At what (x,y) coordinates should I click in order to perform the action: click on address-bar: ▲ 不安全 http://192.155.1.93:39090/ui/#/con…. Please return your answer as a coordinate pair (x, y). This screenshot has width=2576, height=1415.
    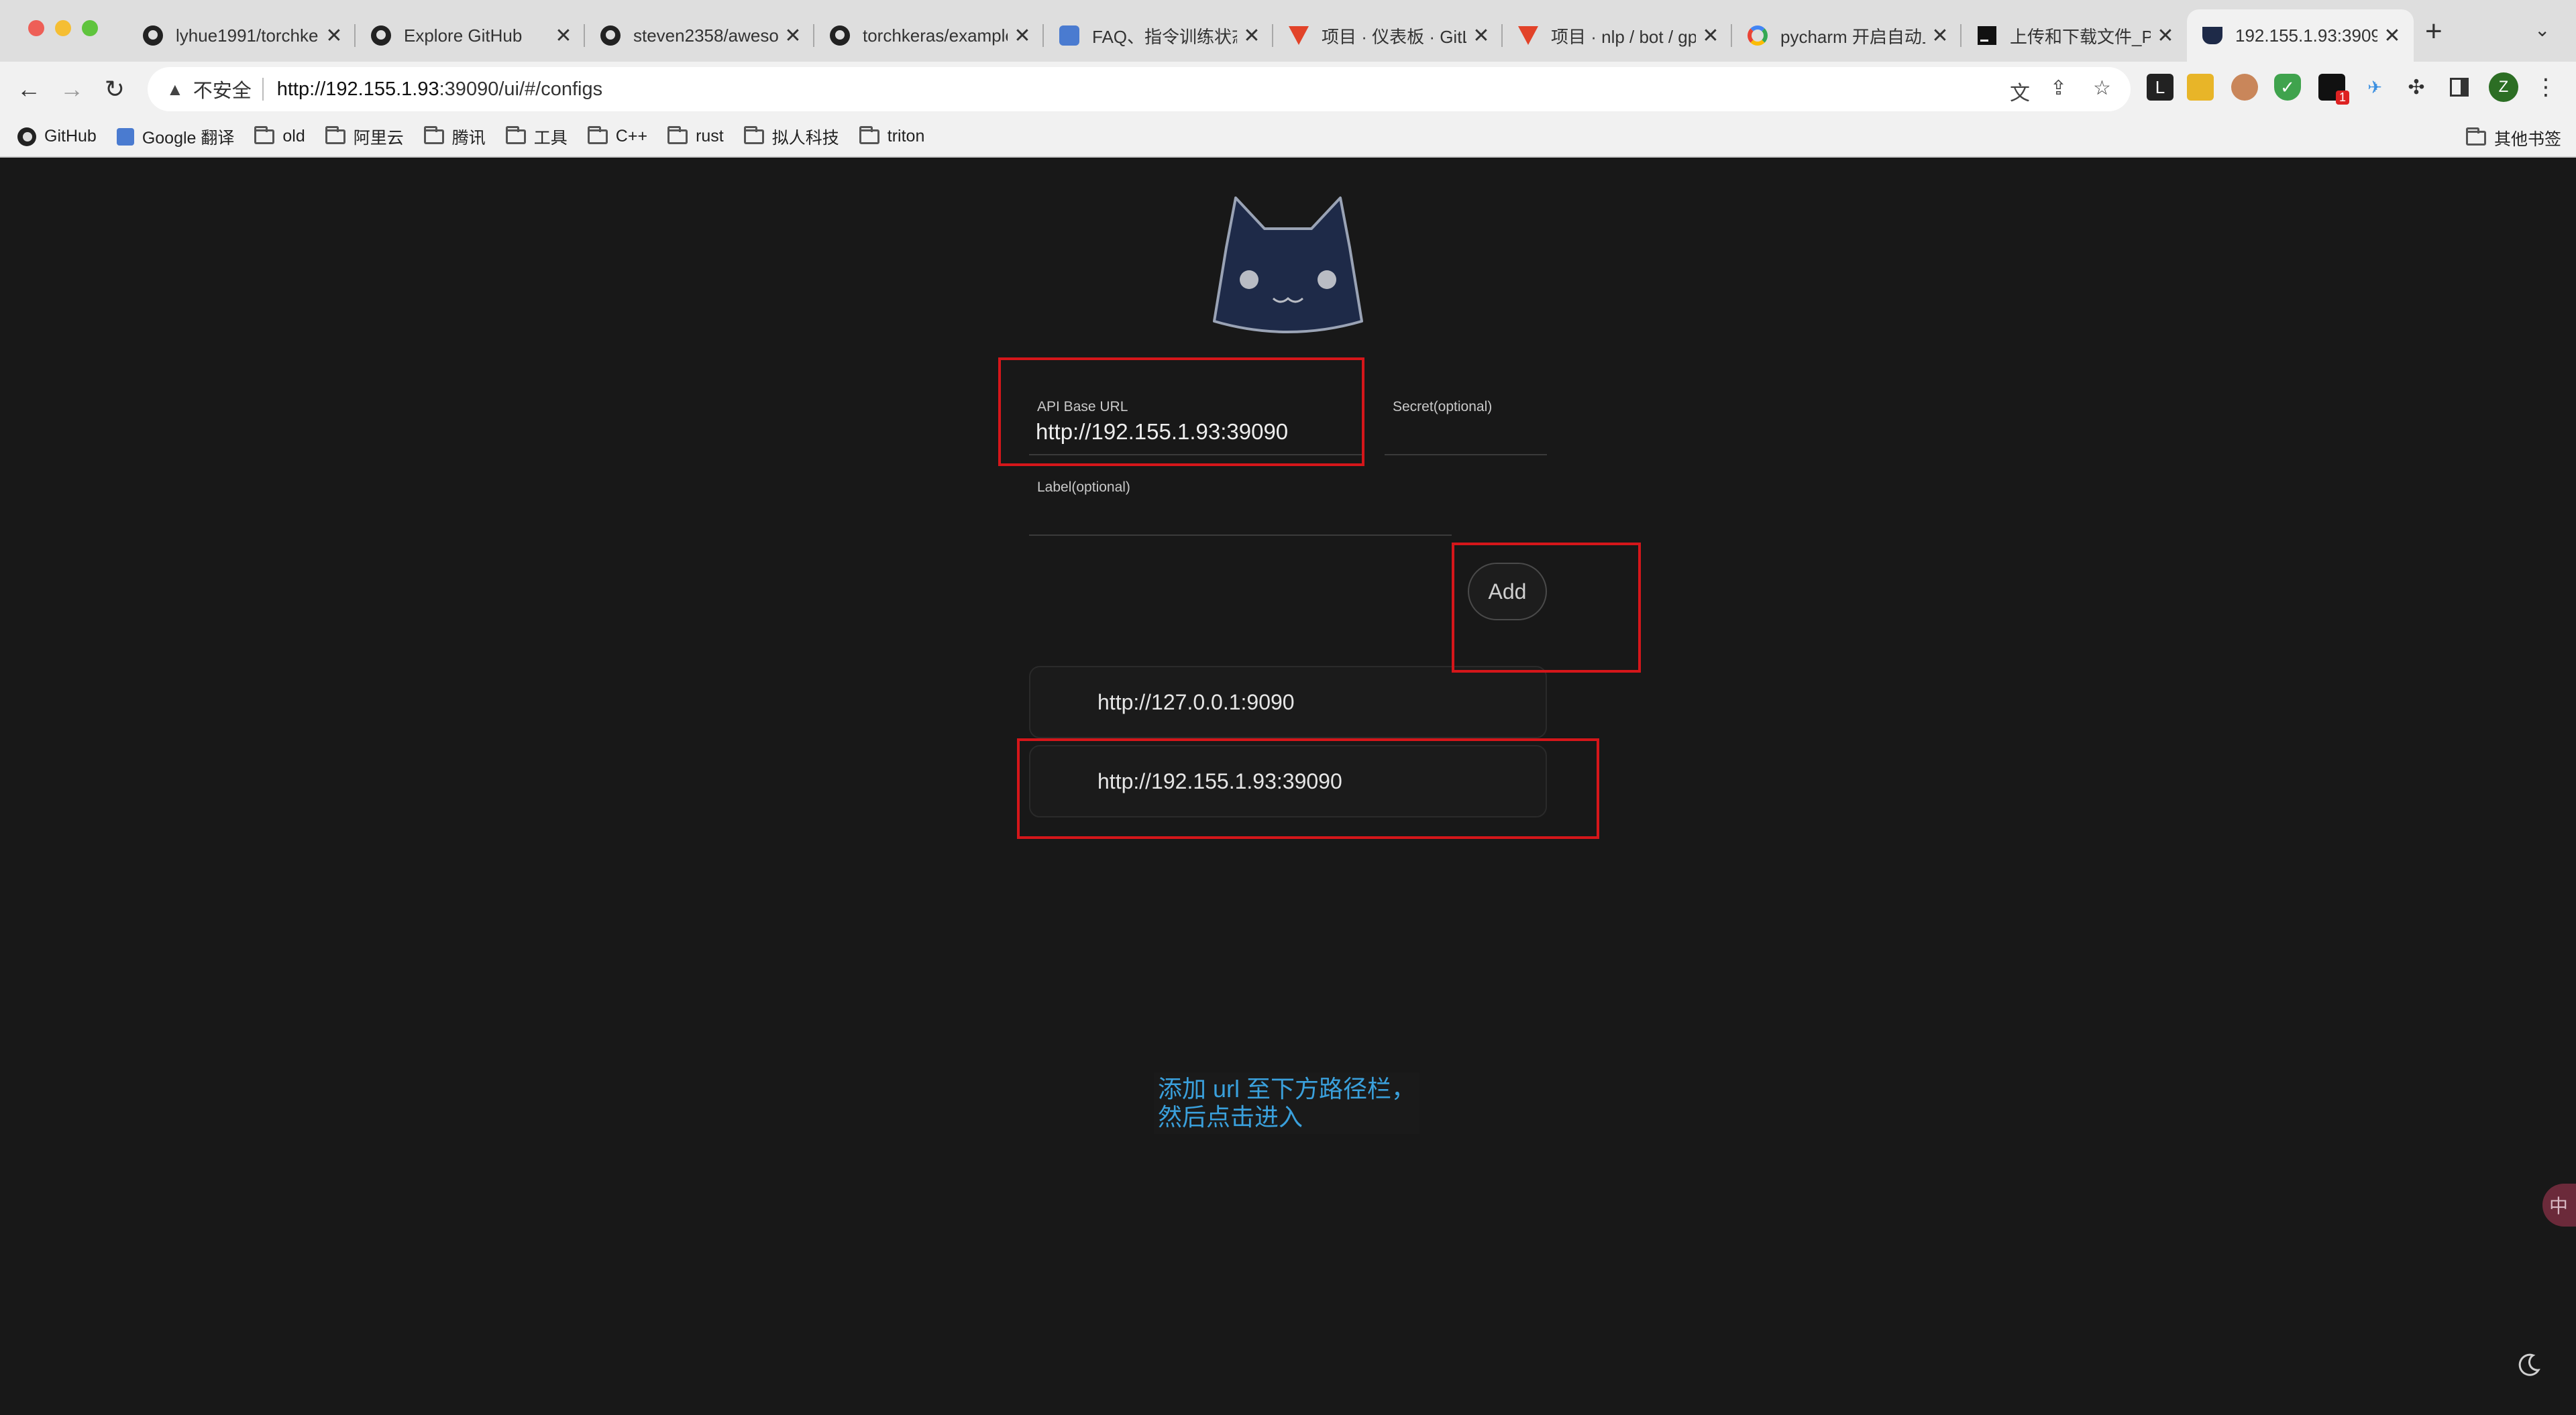
    Looking at the image, I should click on (1139, 89).